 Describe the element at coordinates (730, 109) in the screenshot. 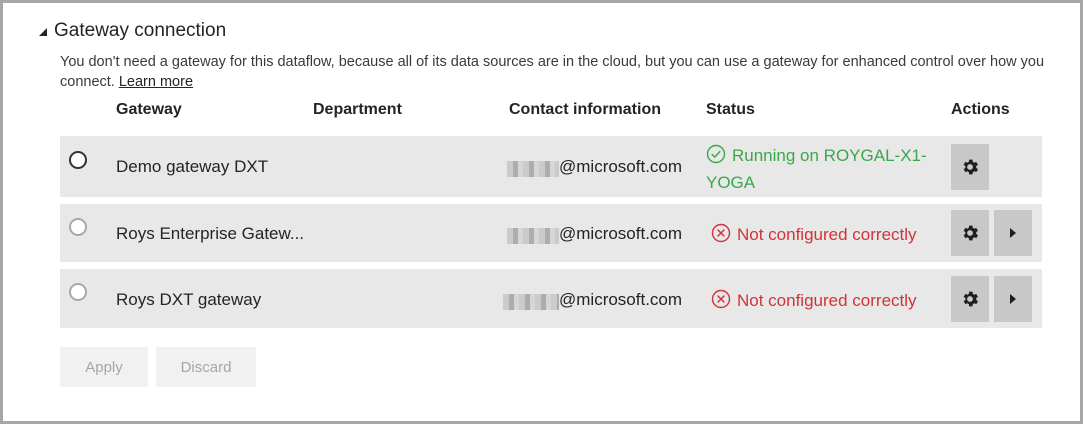

I see `column-header-status: Status` at that location.